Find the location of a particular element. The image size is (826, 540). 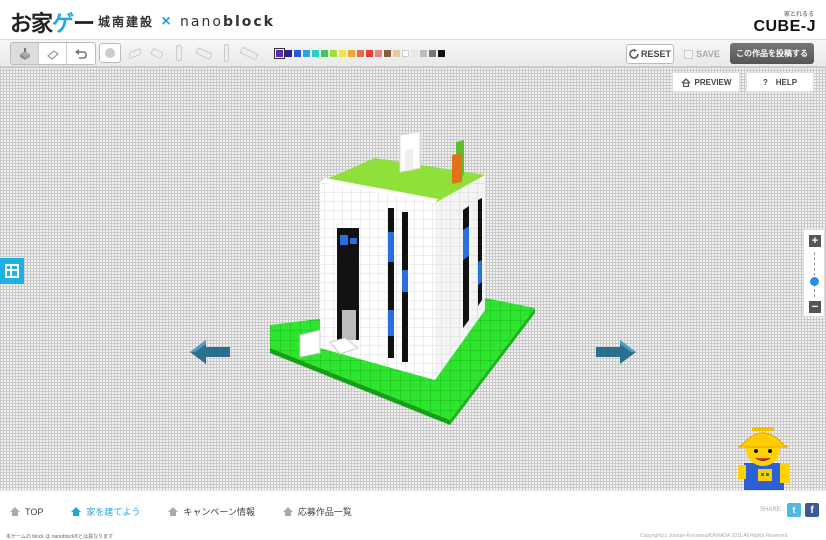

brand-logo: 家とれるる CUBE-J is located at coordinates (784, 22).